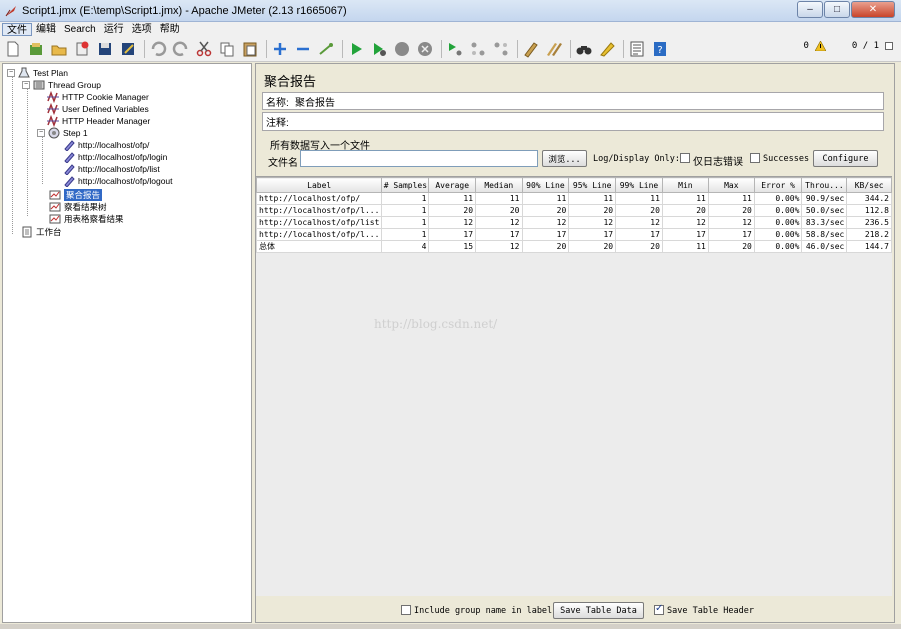 The height and width of the screenshot is (629, 901). I want to click on table-cell: 1, so click(405, 222).